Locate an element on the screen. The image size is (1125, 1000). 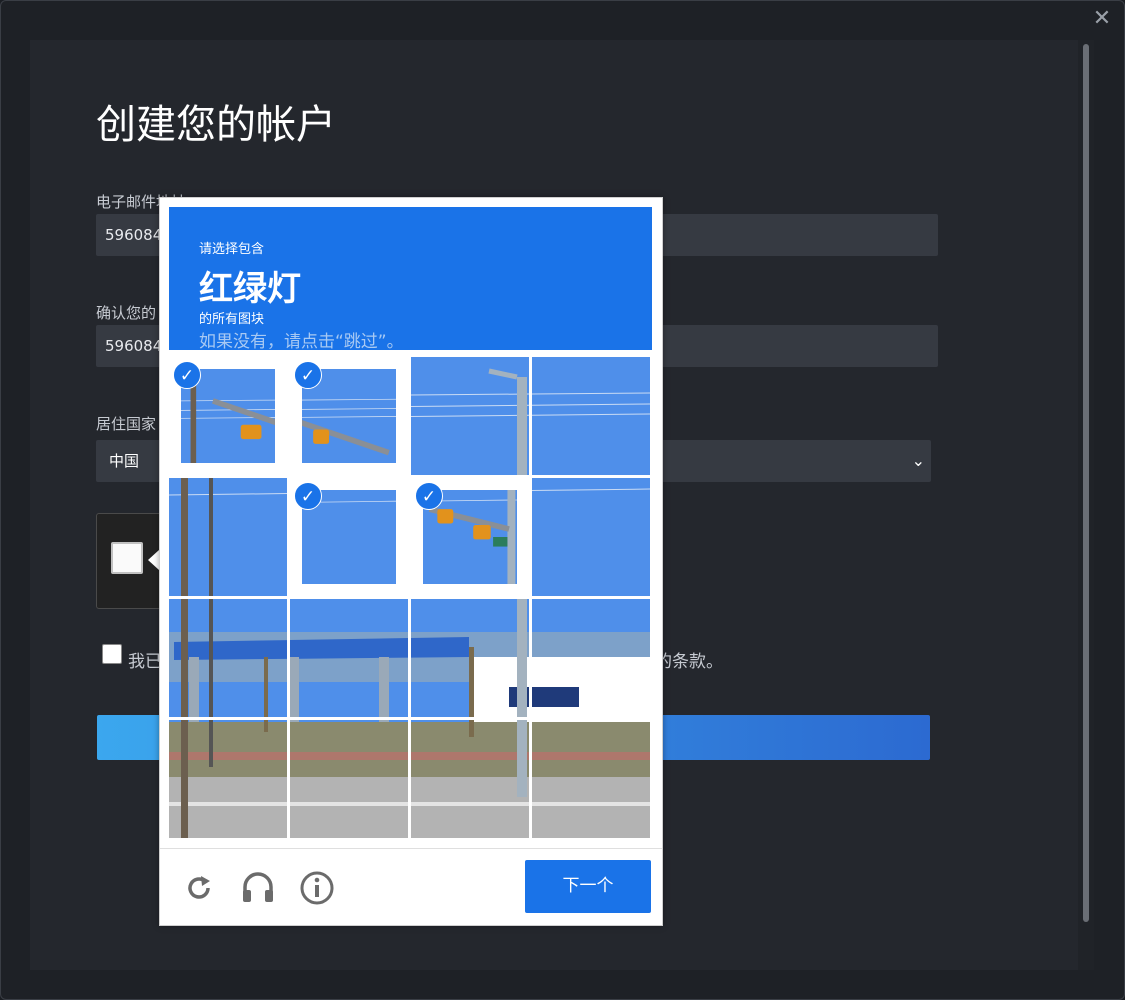
terms-label-start: 我已 is located at coordinates (145, 662).